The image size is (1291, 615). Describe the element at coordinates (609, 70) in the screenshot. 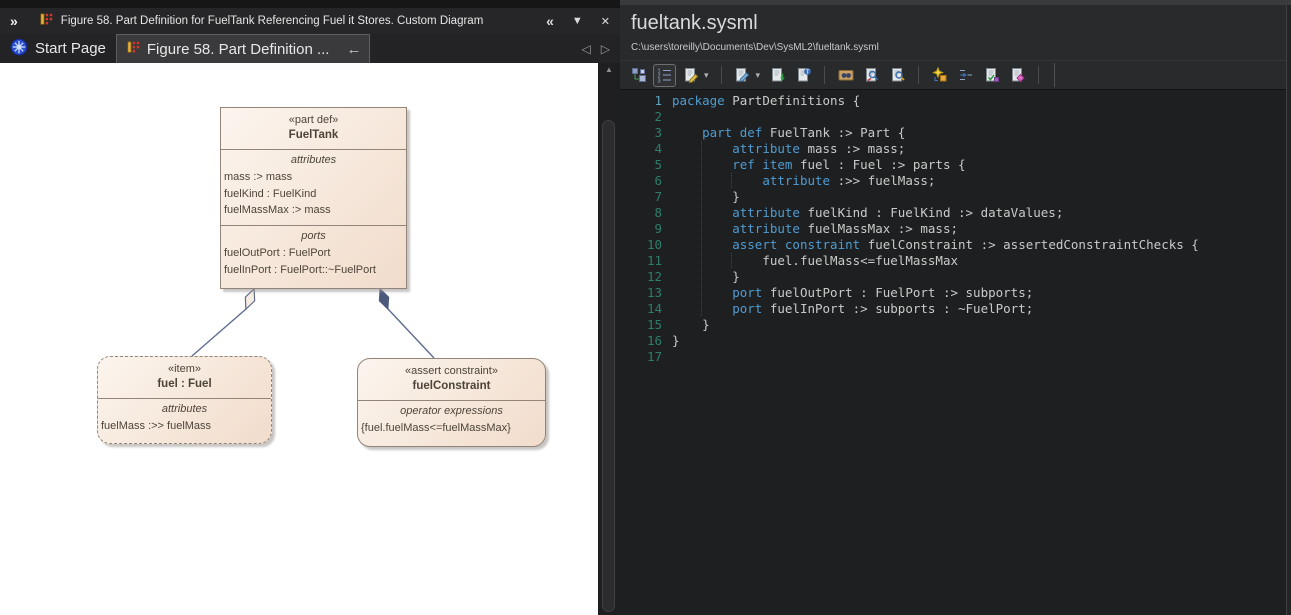

I see `scroll-up-arrow-icon: ▲` at that location.